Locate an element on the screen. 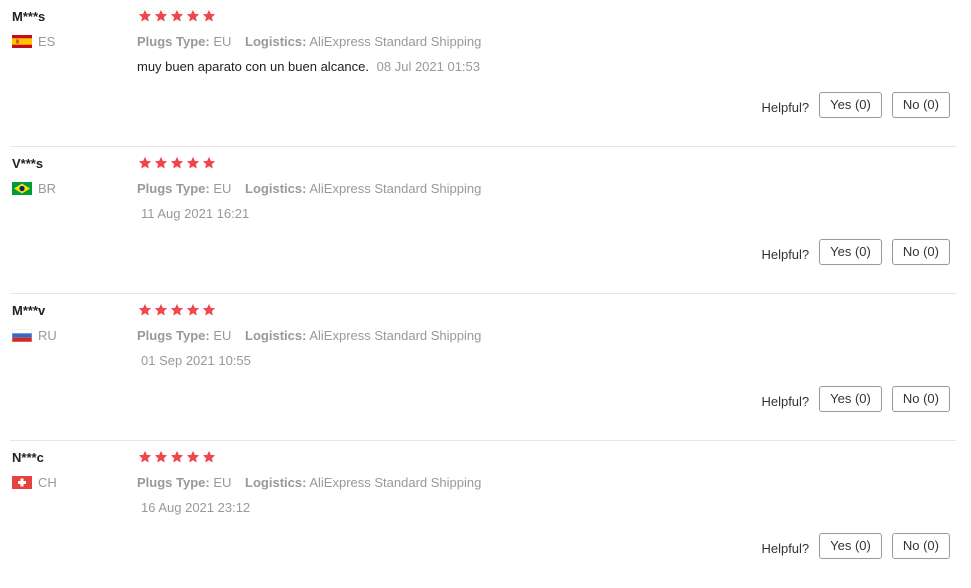  country-code: RU is located at coordinates (47, 335).